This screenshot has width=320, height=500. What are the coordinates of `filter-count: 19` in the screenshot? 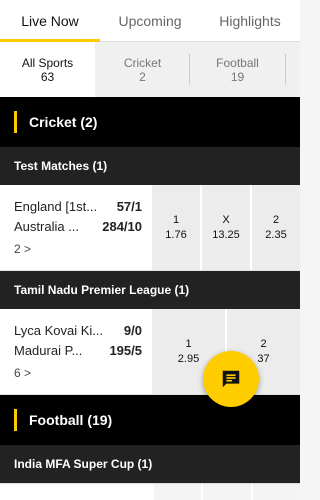 It's located at (237, 76).